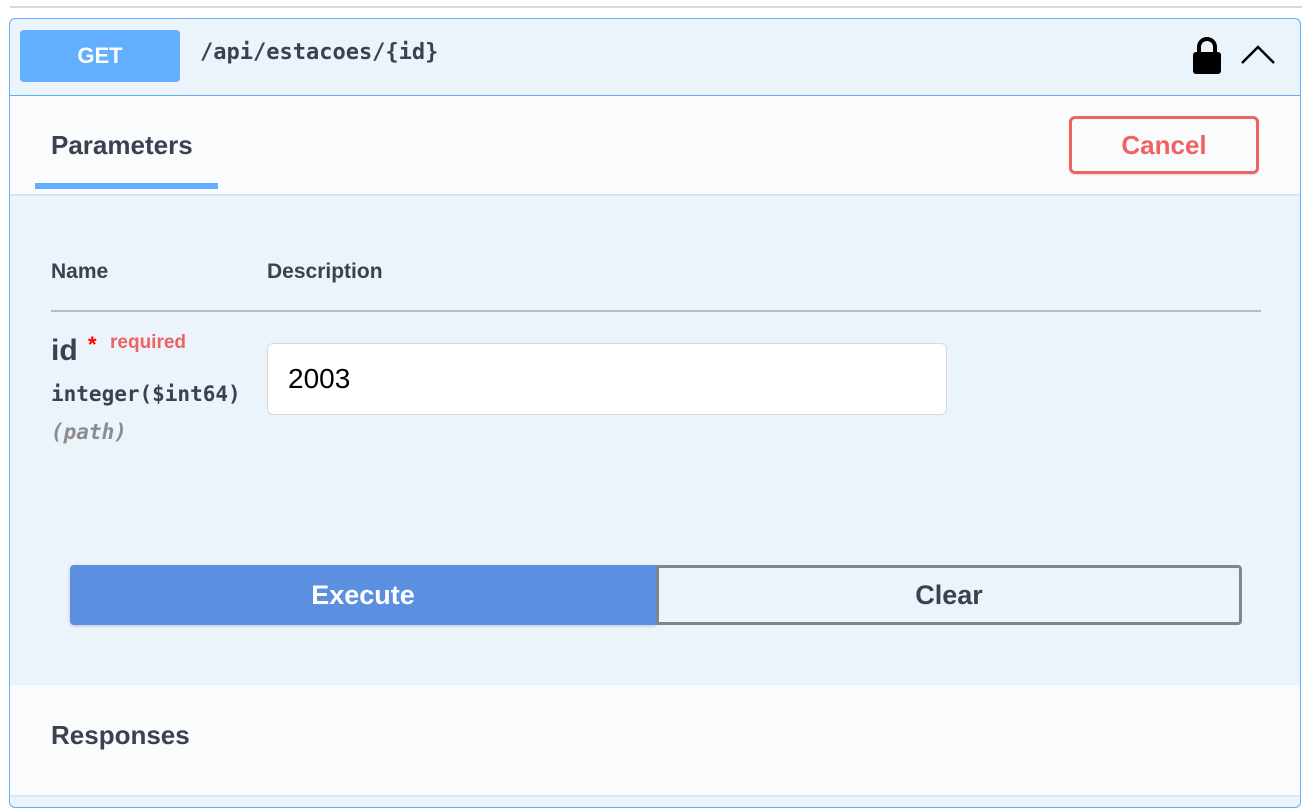  What do you see at coordinates (126, 186) in the screenshot?
I see `active-tab-indicator` at bounding box center [126, 186].